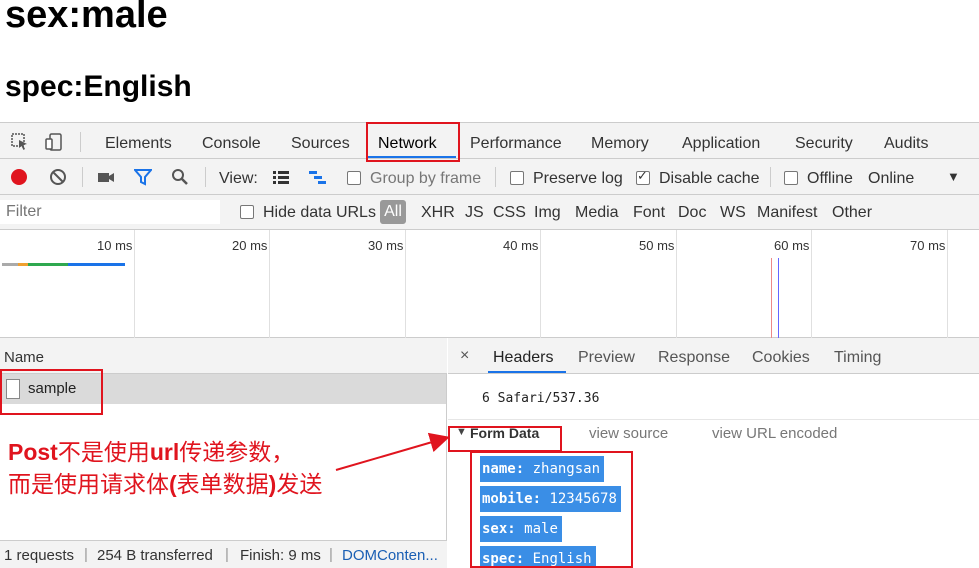 The height and width of the screenshot is (568, 979). I want to click on preserve-log-checkbox, so click(517, 178).